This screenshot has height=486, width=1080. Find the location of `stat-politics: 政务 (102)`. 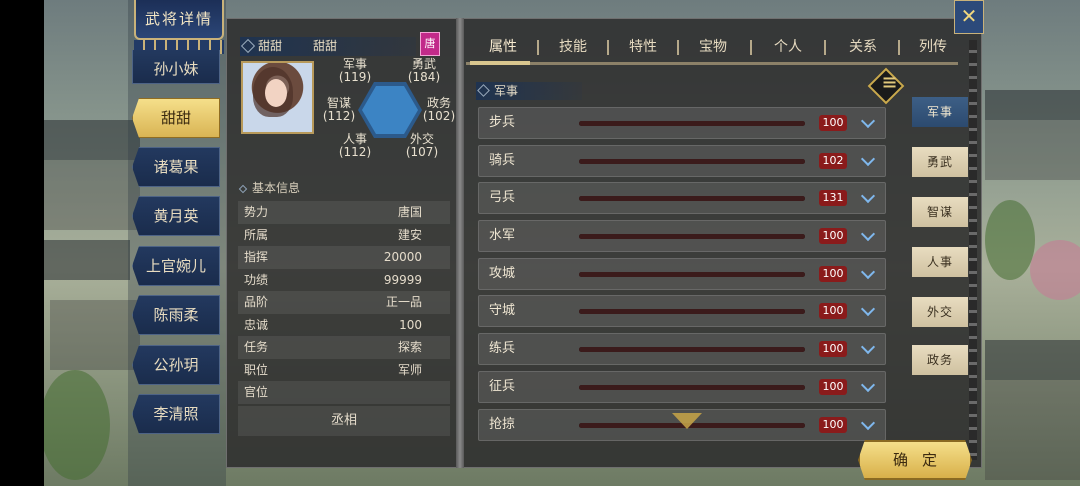

stat-politics: 政务 (102) is located at coordinates (439, 109).